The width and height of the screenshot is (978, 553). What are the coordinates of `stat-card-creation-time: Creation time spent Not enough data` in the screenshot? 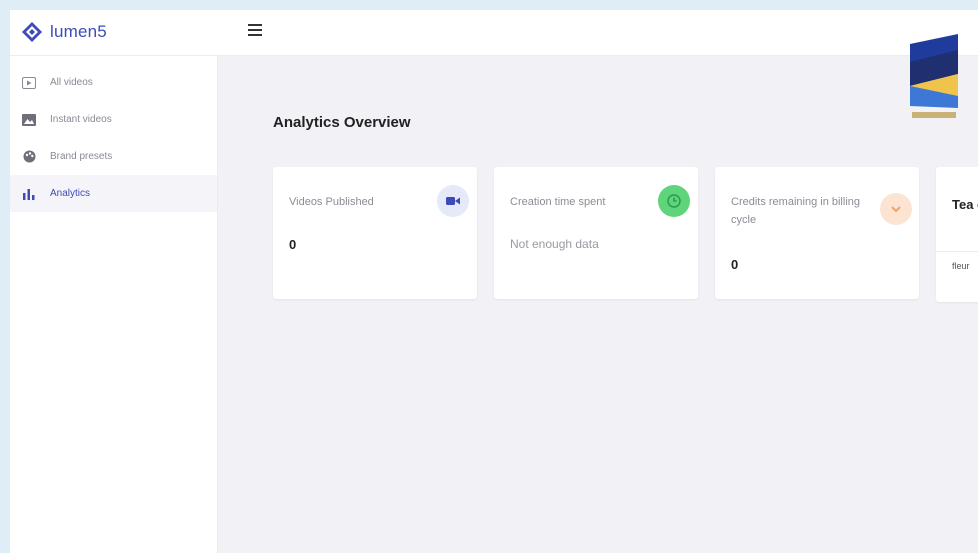 It's located at (596, 233).